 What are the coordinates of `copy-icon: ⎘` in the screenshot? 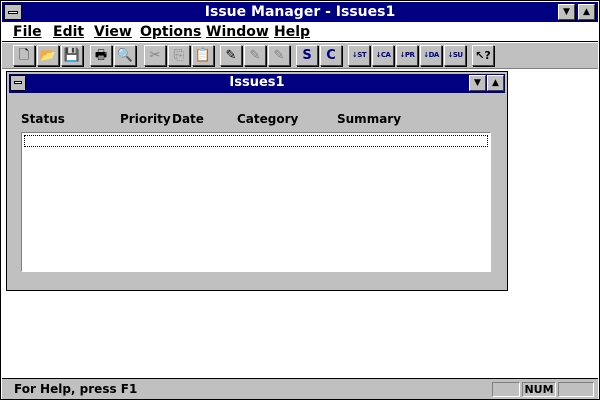 It's located at (179, 55).